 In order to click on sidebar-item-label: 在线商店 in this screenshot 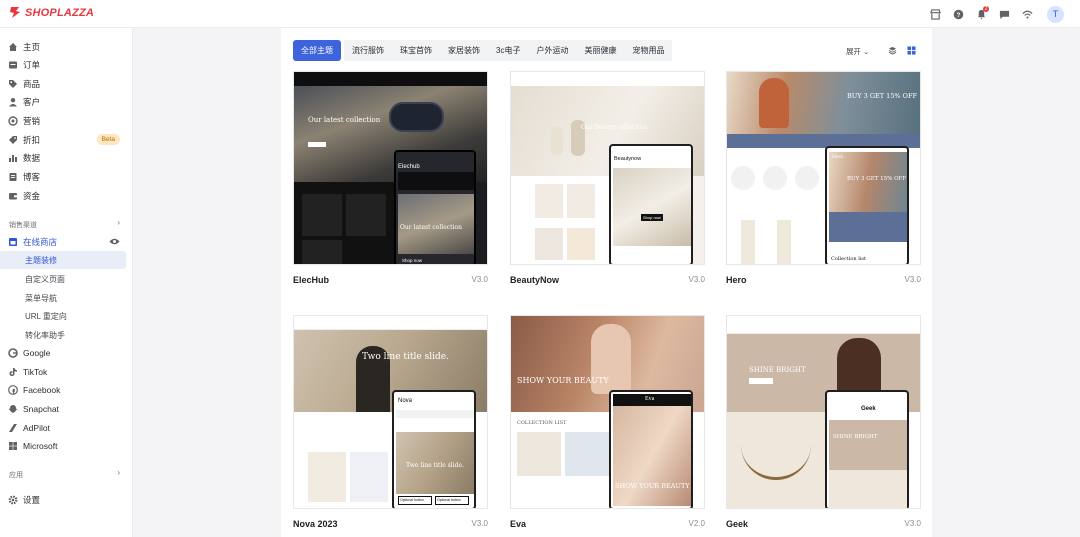, I will do `click(40, 242)`.